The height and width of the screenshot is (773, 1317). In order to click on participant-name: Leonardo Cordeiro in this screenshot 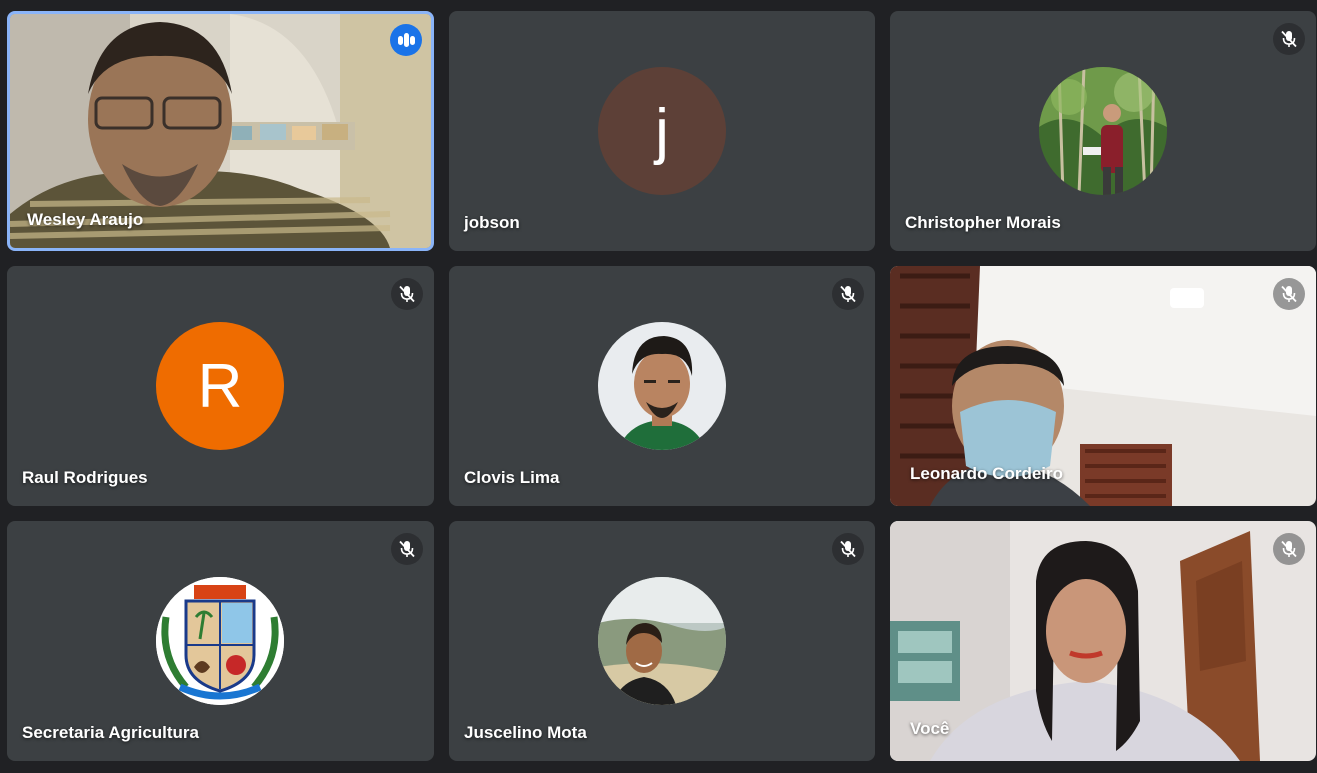, I will do `click(987, 473)`.